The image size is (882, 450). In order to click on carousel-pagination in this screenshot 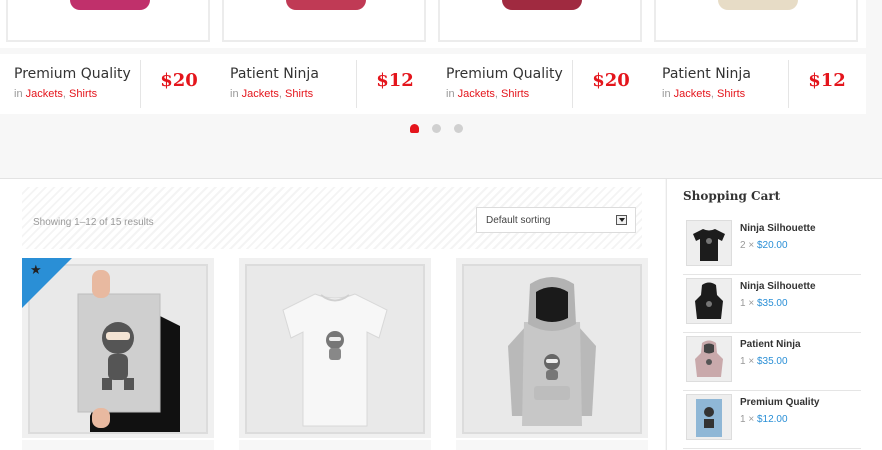, I will do `click(440, 129)`.